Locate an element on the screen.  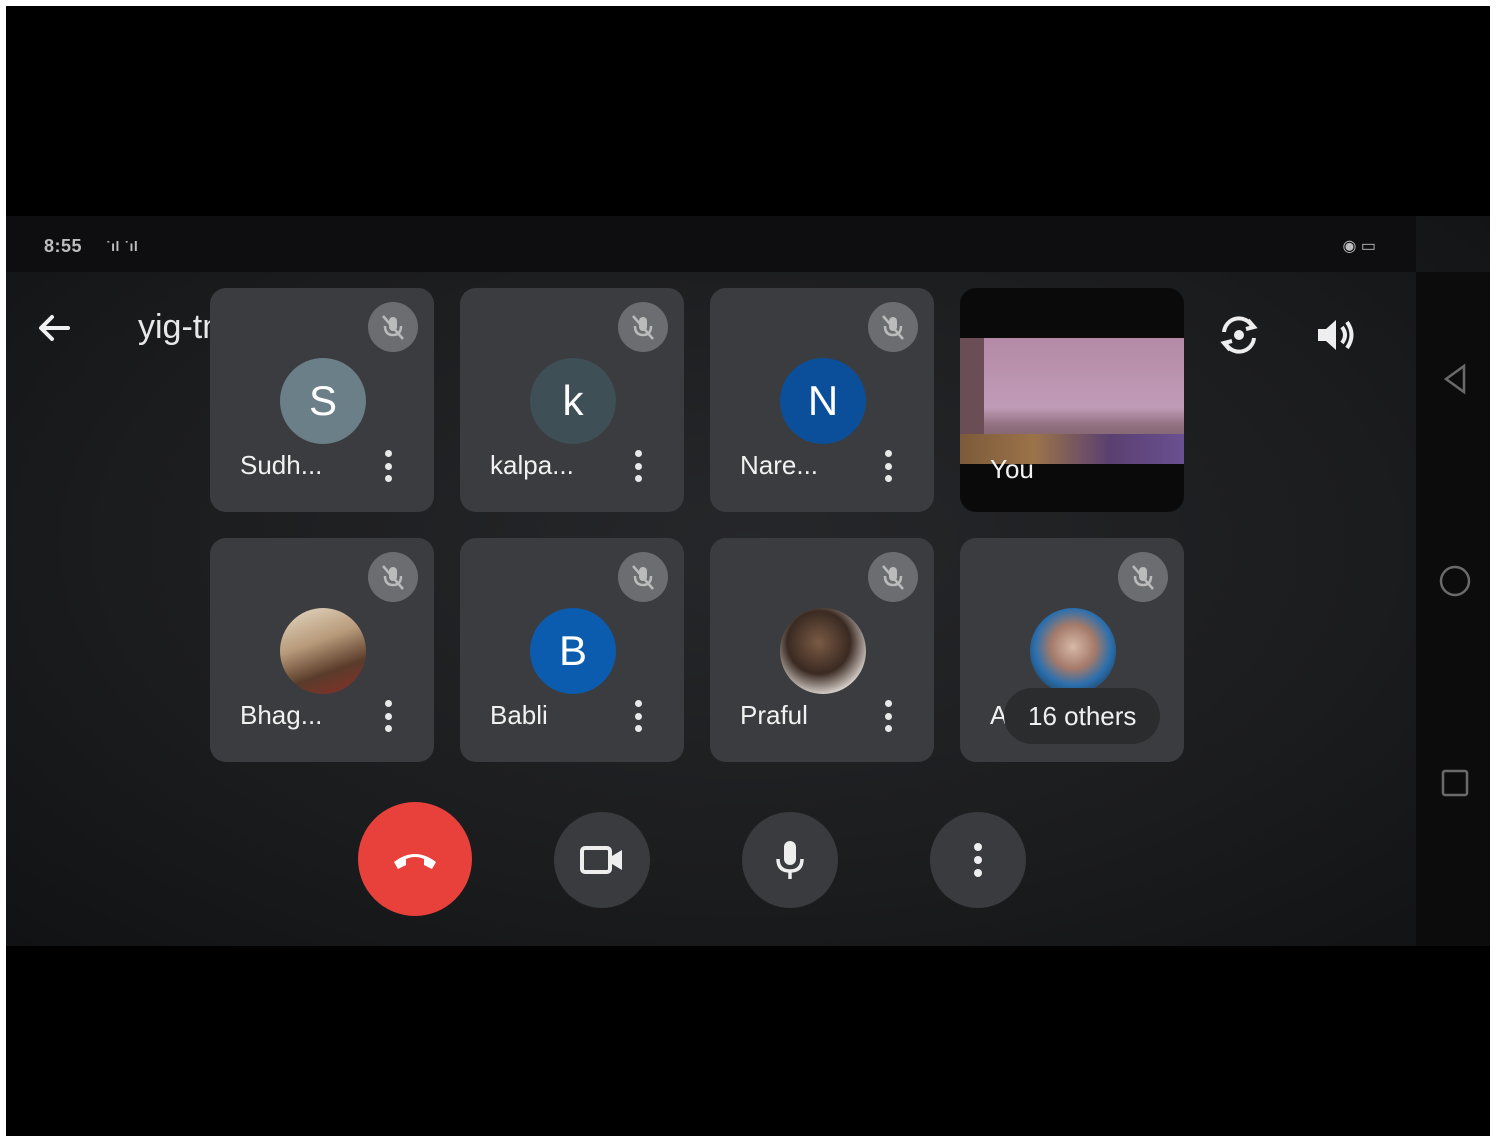
participant-name: Babli is located at coordinates (519, 715).